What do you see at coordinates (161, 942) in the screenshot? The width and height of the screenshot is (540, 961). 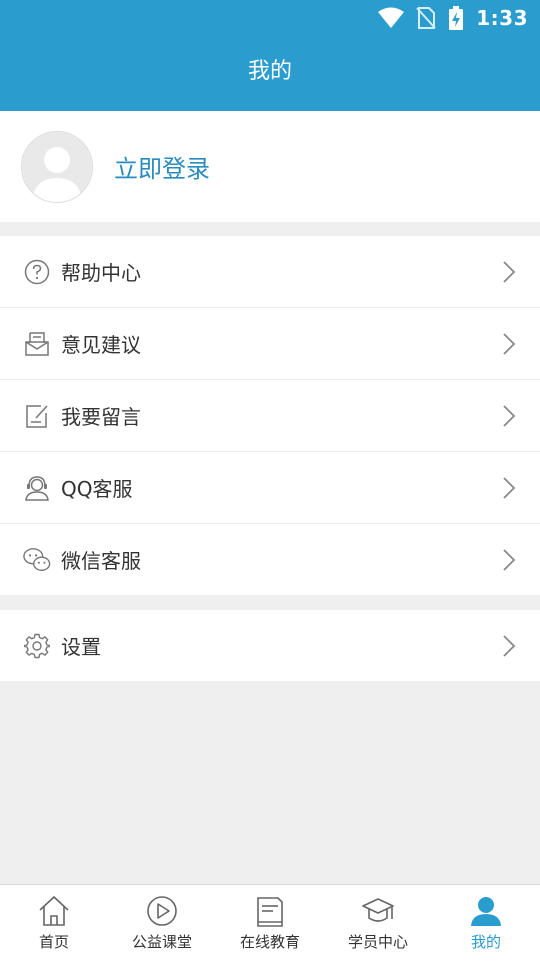 I see `tab-label: 公益课堂` at bounding box center [161, 942].